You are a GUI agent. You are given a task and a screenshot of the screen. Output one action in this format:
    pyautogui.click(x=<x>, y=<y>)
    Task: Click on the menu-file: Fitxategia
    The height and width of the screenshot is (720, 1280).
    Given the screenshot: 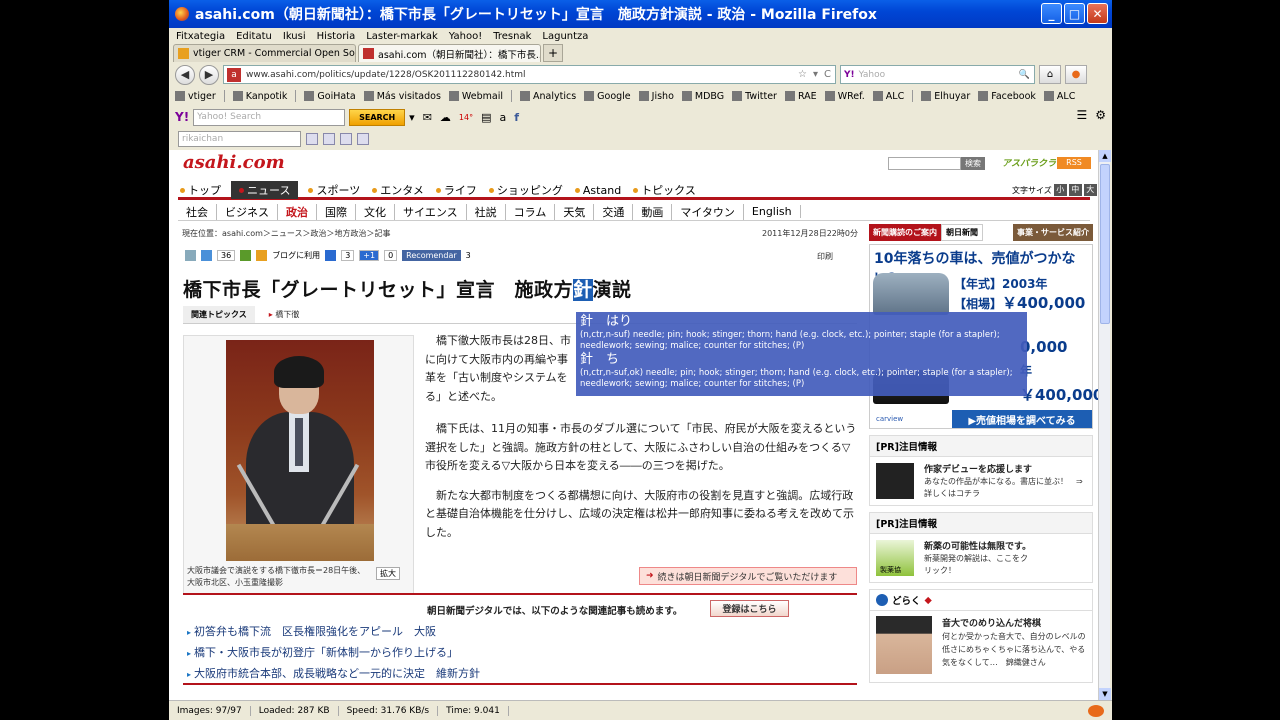 What is the action you would take?
    pyautogui.click(x=200, y=36)
    